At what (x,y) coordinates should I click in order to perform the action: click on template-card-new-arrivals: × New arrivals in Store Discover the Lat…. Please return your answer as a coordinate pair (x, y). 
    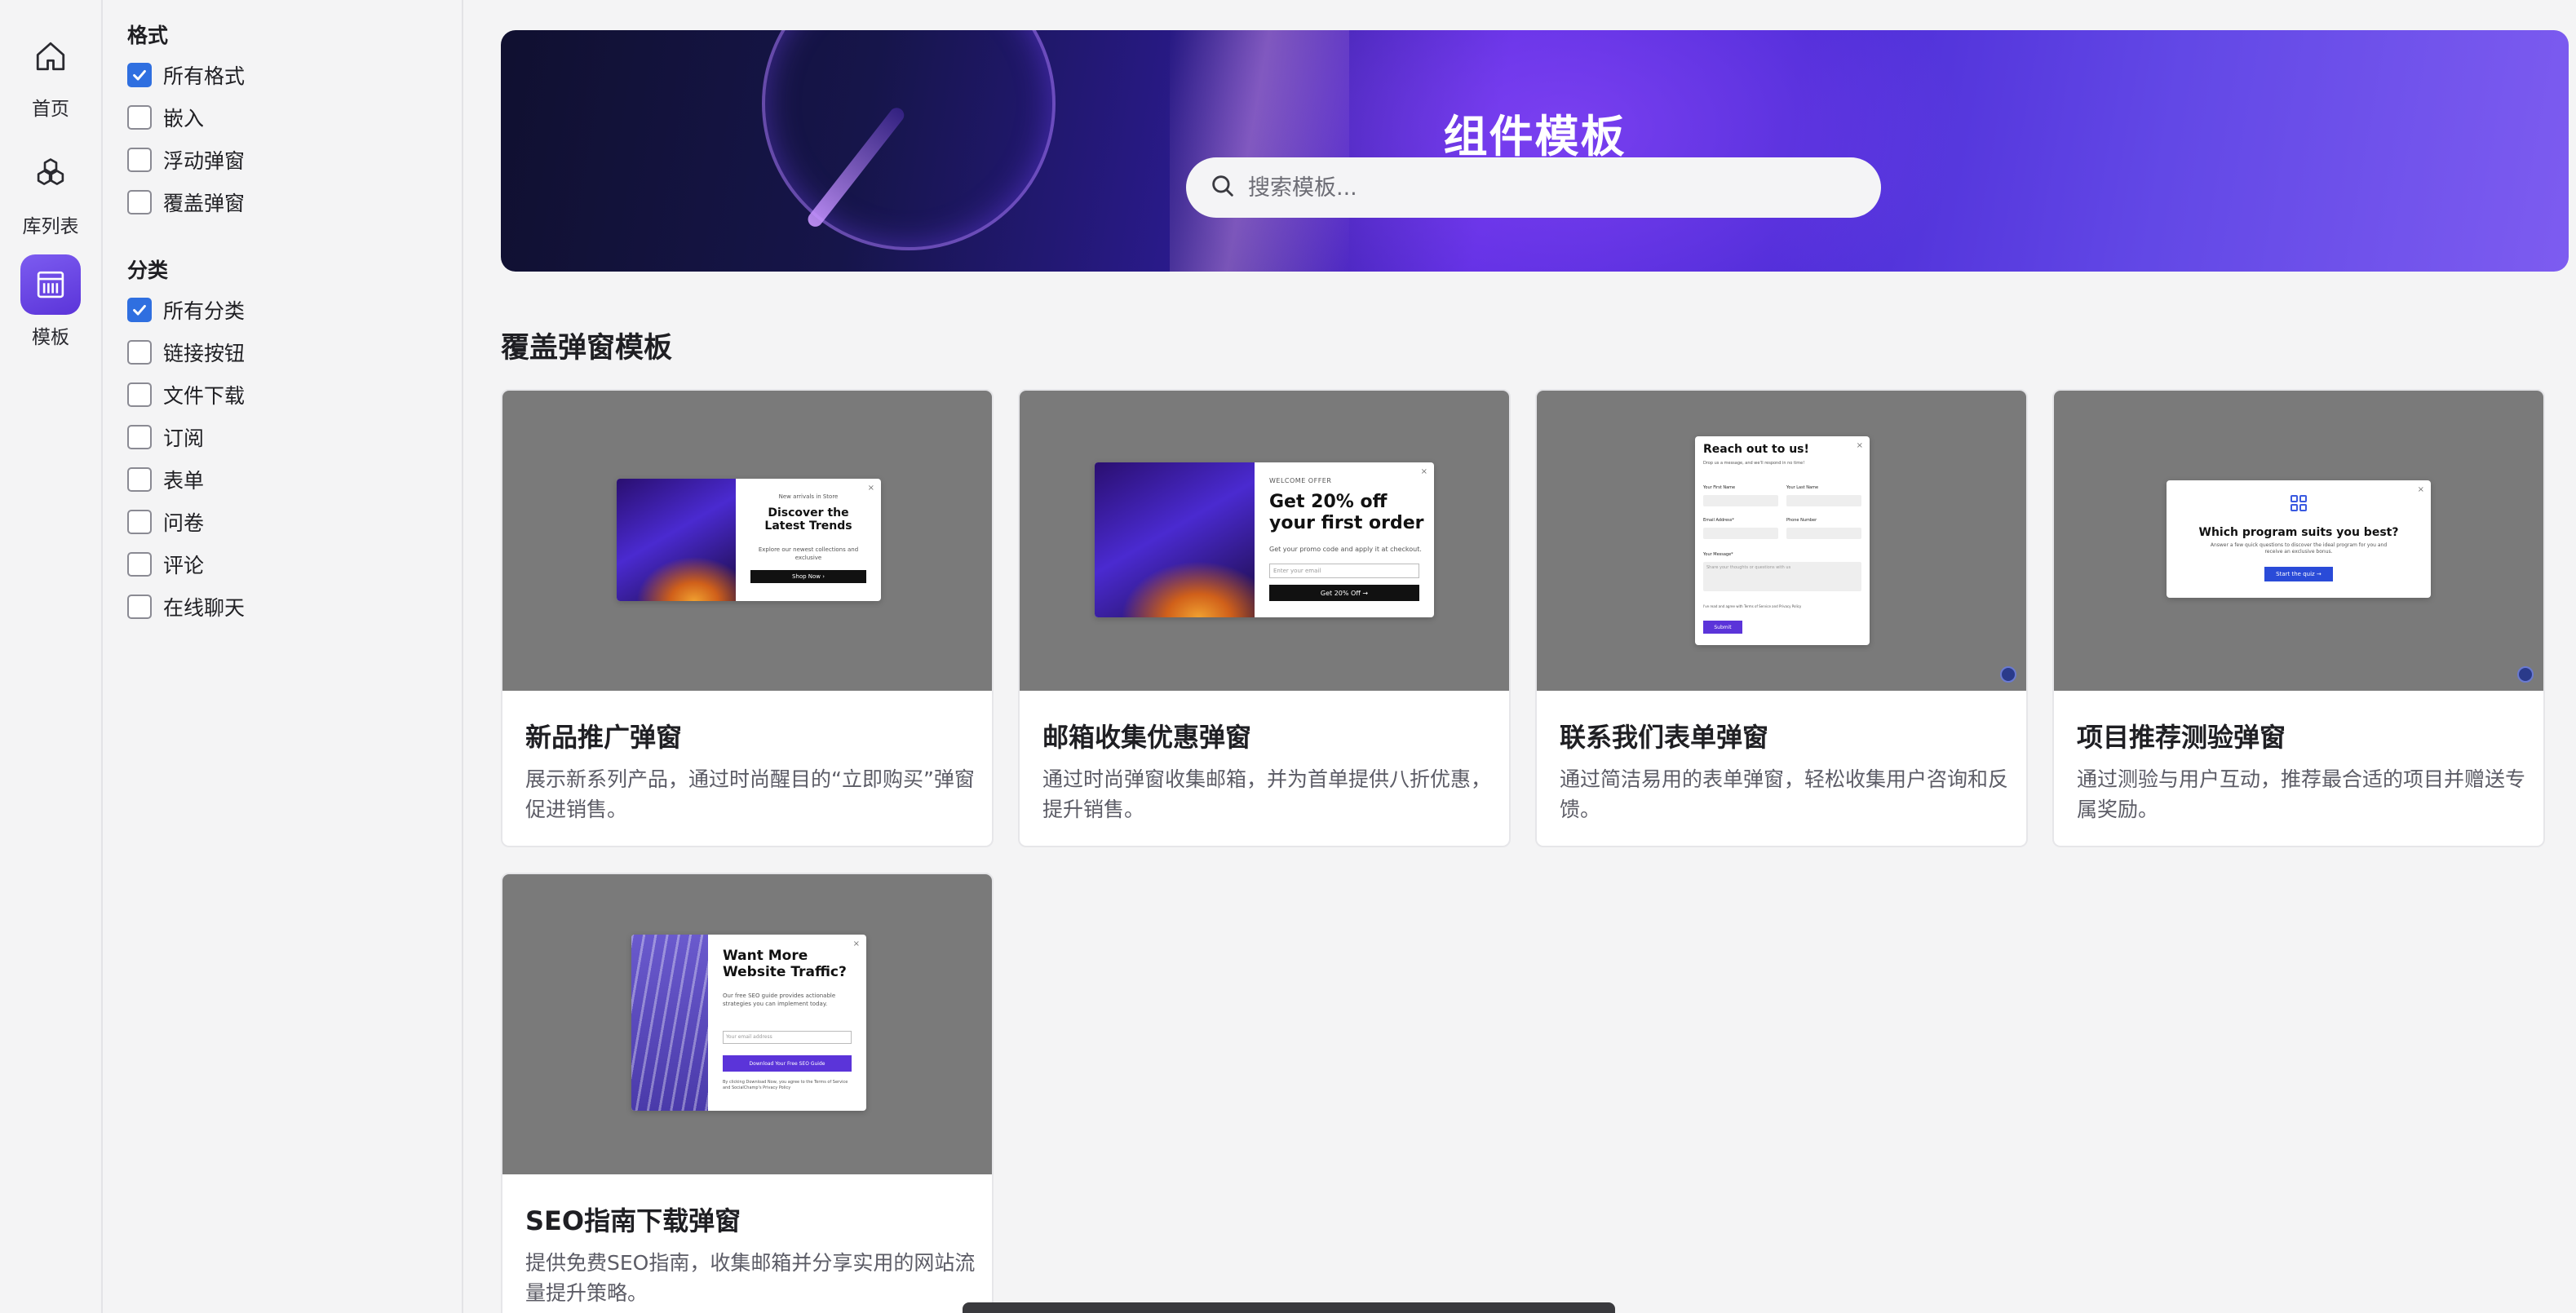
    Looking at the image, I should click on (747, 618).